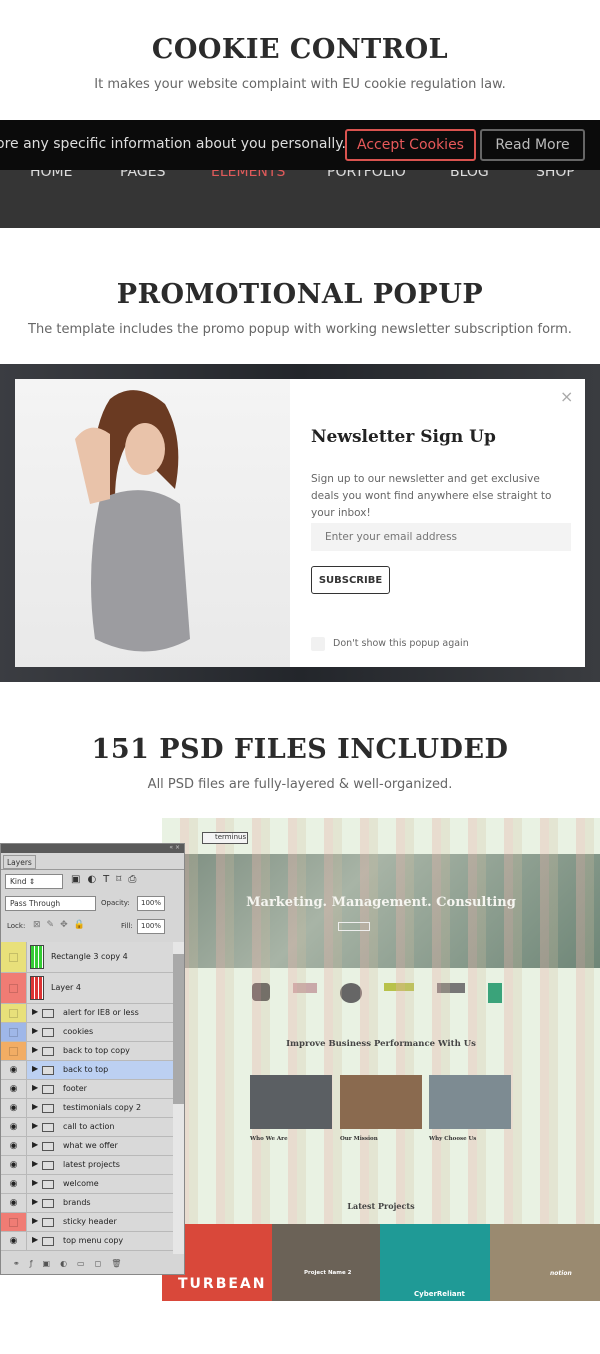 Image resolution: width=600 pixels, height=1354 pixels. What do you see at coordinates (566, 396) in the screenshot?
I see `close-icon: ×` at bounding box center [566, 396].